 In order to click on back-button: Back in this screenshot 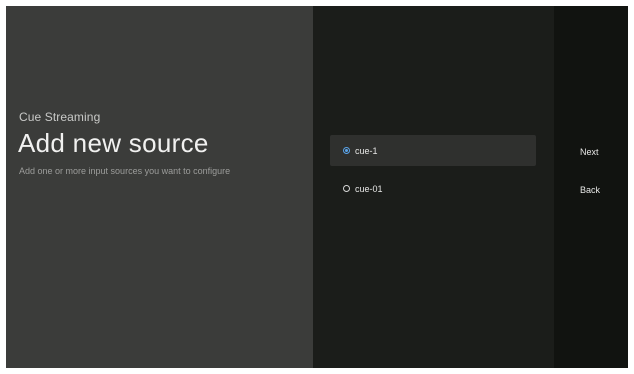, I will do `click(590, 190)`.